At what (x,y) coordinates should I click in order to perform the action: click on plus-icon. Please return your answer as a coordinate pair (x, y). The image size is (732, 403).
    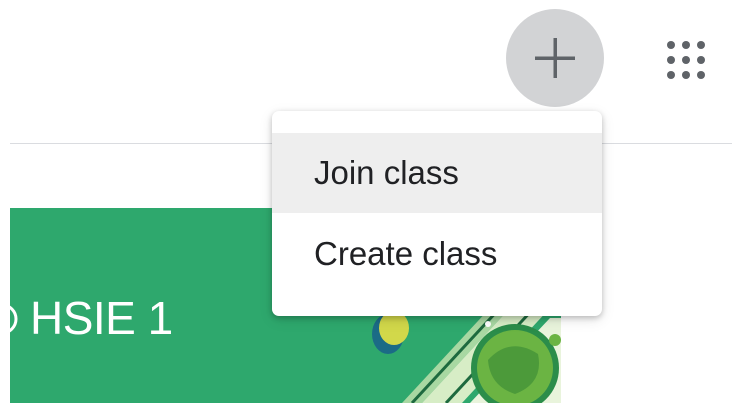
    Looking at the image, I should click on (555, 58).